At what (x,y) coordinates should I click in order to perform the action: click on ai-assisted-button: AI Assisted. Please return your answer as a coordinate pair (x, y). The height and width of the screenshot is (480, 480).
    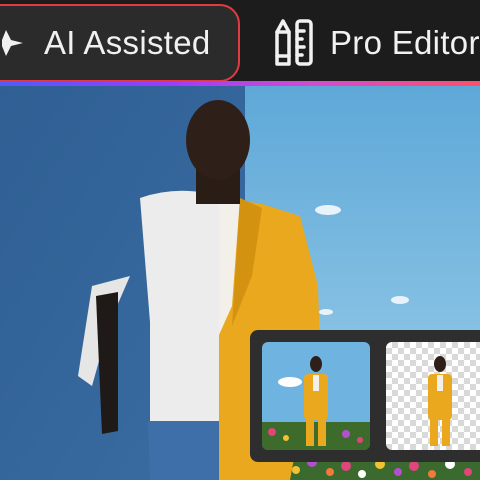
    Looking at the image, I should click on (120, 43).